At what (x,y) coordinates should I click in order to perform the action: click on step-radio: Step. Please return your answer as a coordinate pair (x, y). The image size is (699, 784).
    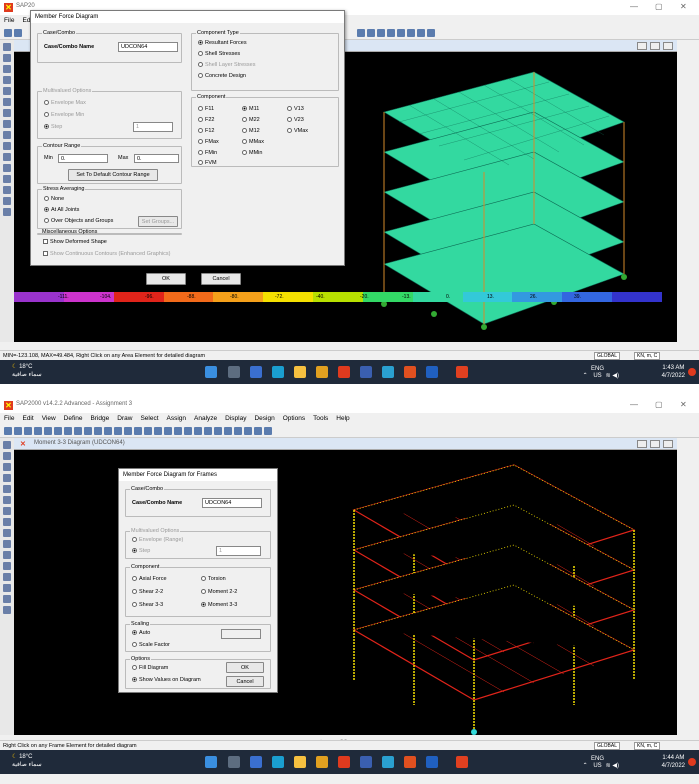
    Looking at the image, I should click on (141, 551).